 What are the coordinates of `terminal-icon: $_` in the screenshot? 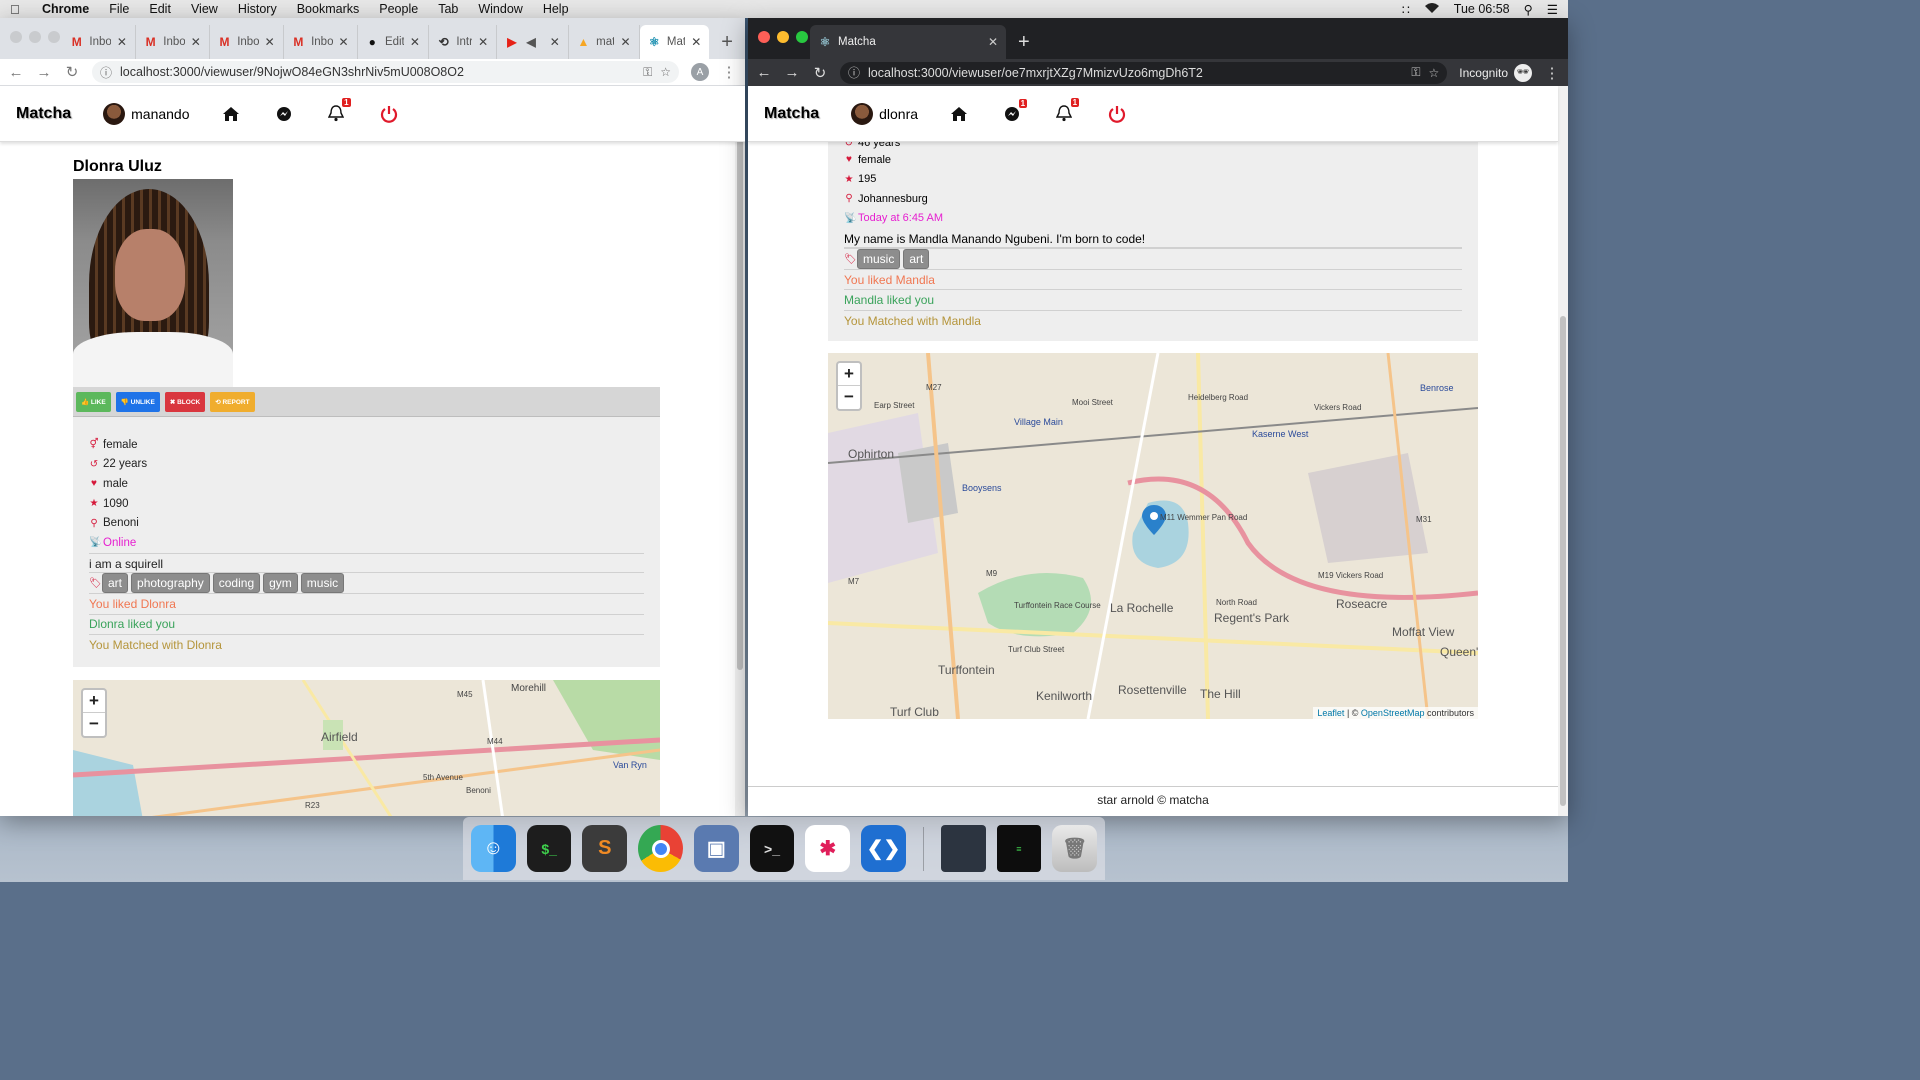 It's located at (549, 848).